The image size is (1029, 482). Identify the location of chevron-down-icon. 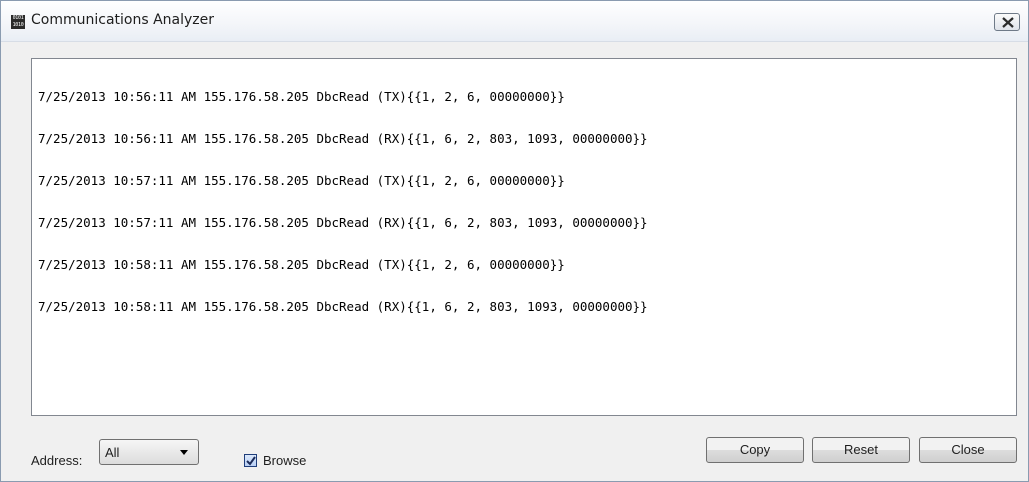
(184, 452).